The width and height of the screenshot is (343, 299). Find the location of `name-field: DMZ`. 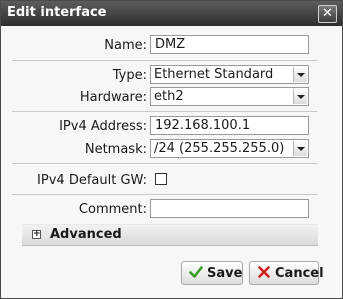

name-field: DMZ is located at coordinates (229, 44).